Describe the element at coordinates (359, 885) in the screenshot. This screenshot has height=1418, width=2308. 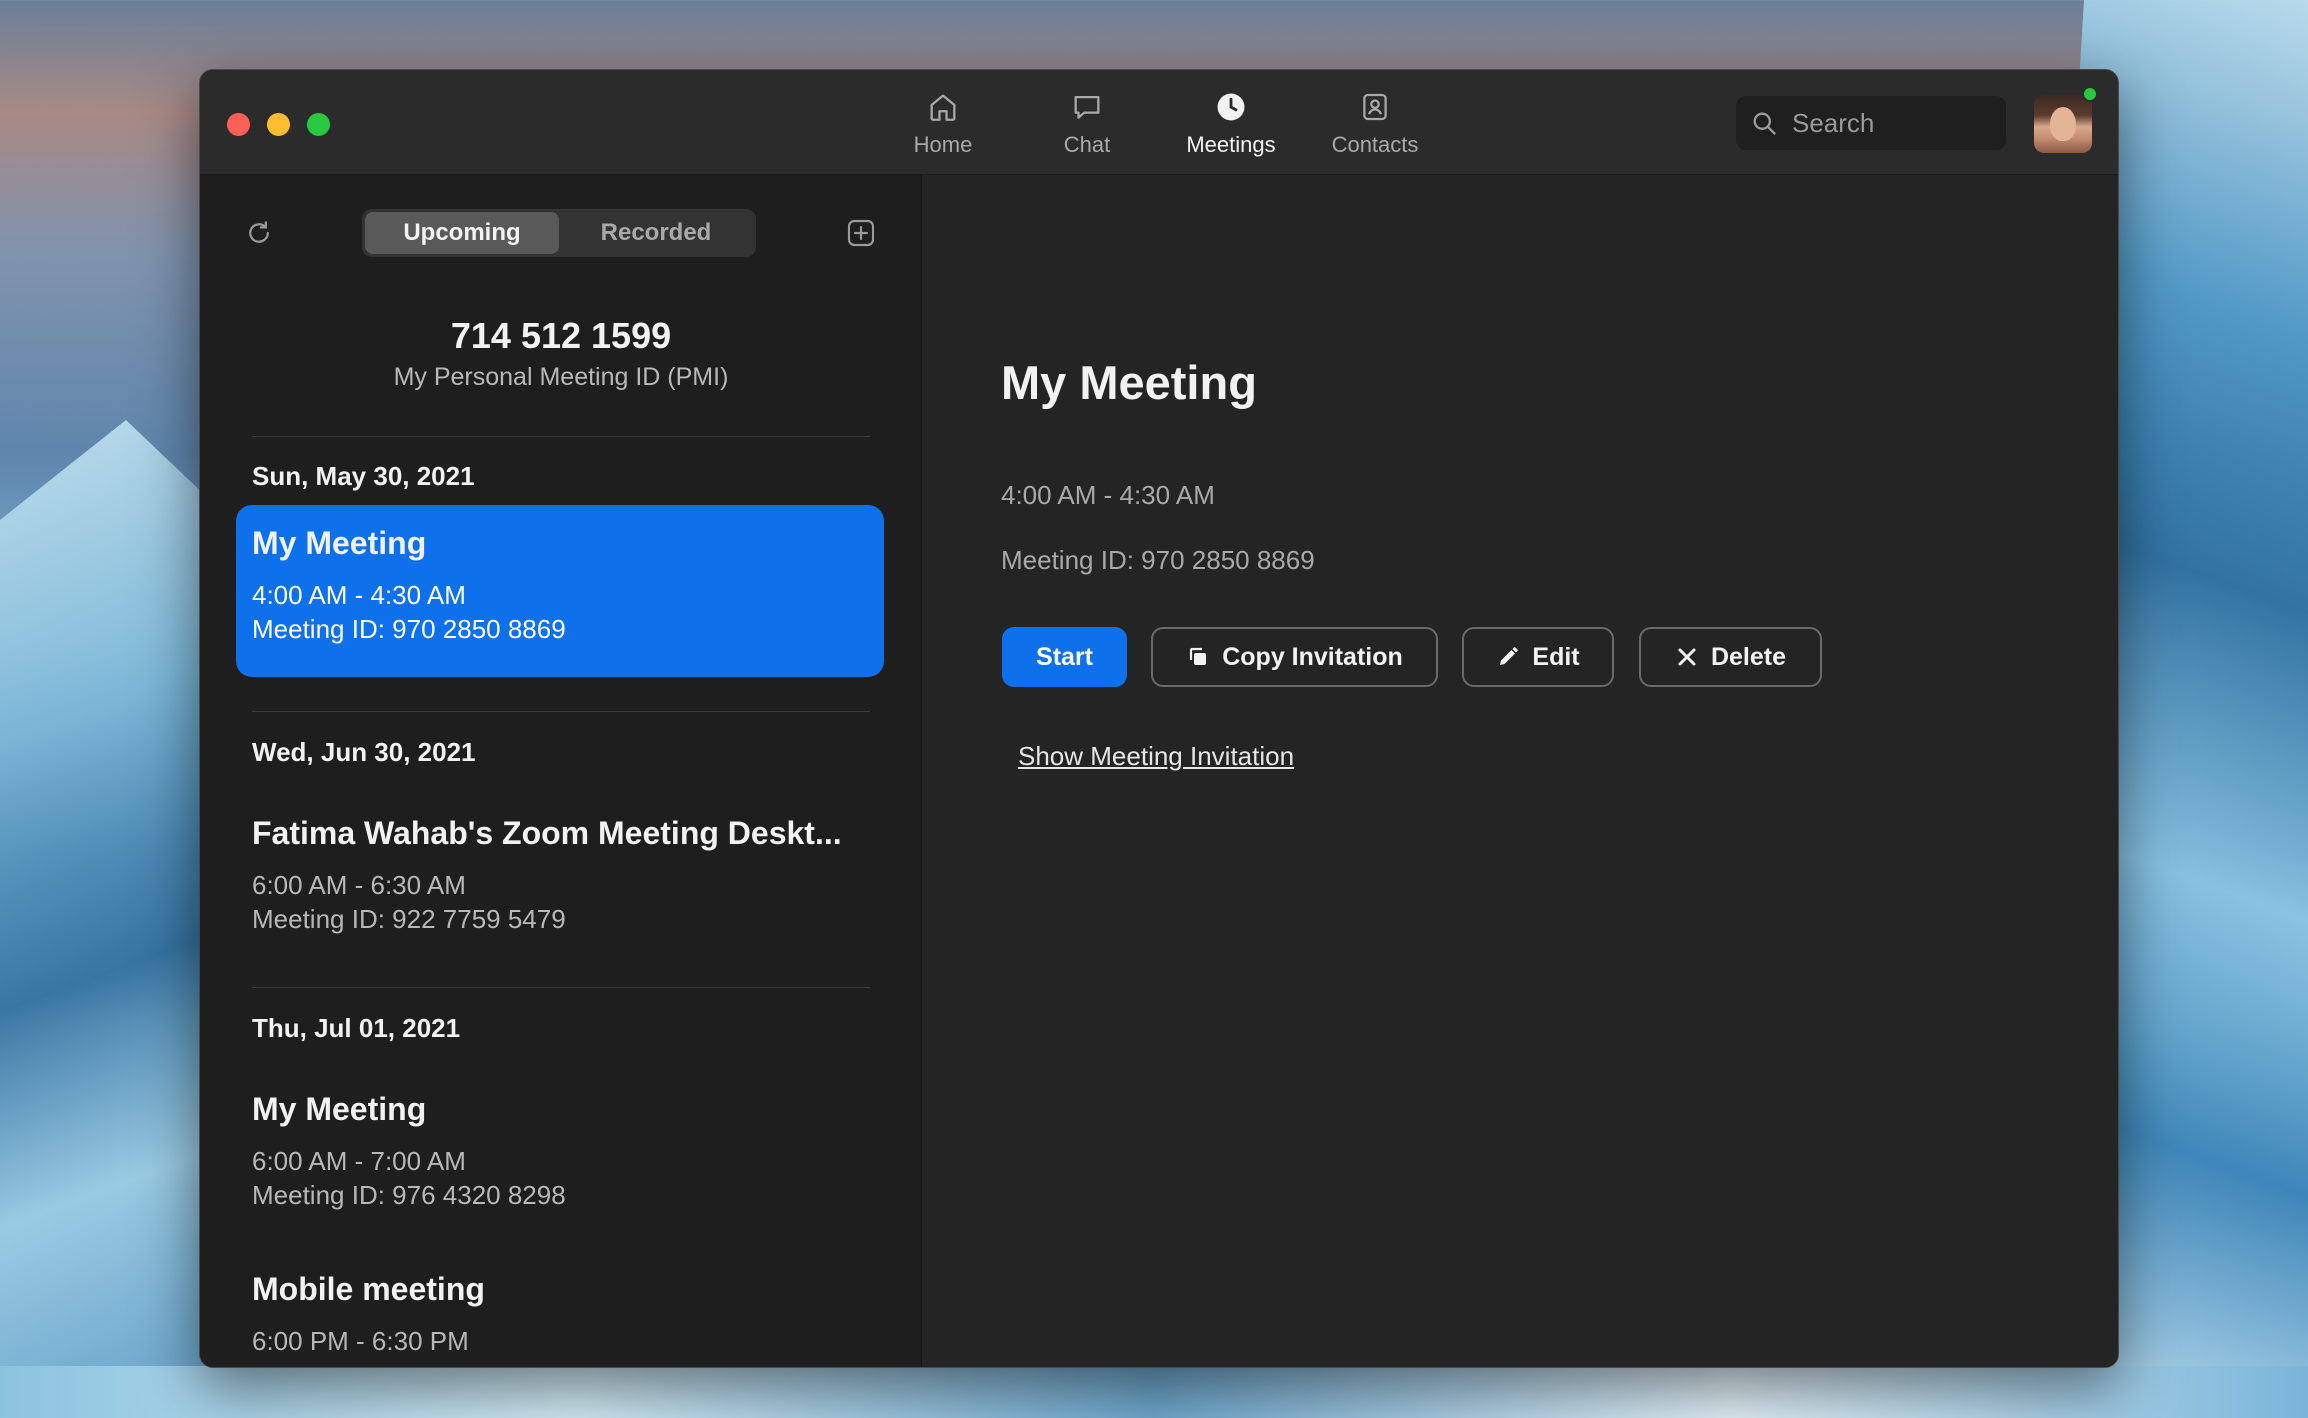
I see `meeting-time: 6:00 AM - 6:30 AM` at that location.